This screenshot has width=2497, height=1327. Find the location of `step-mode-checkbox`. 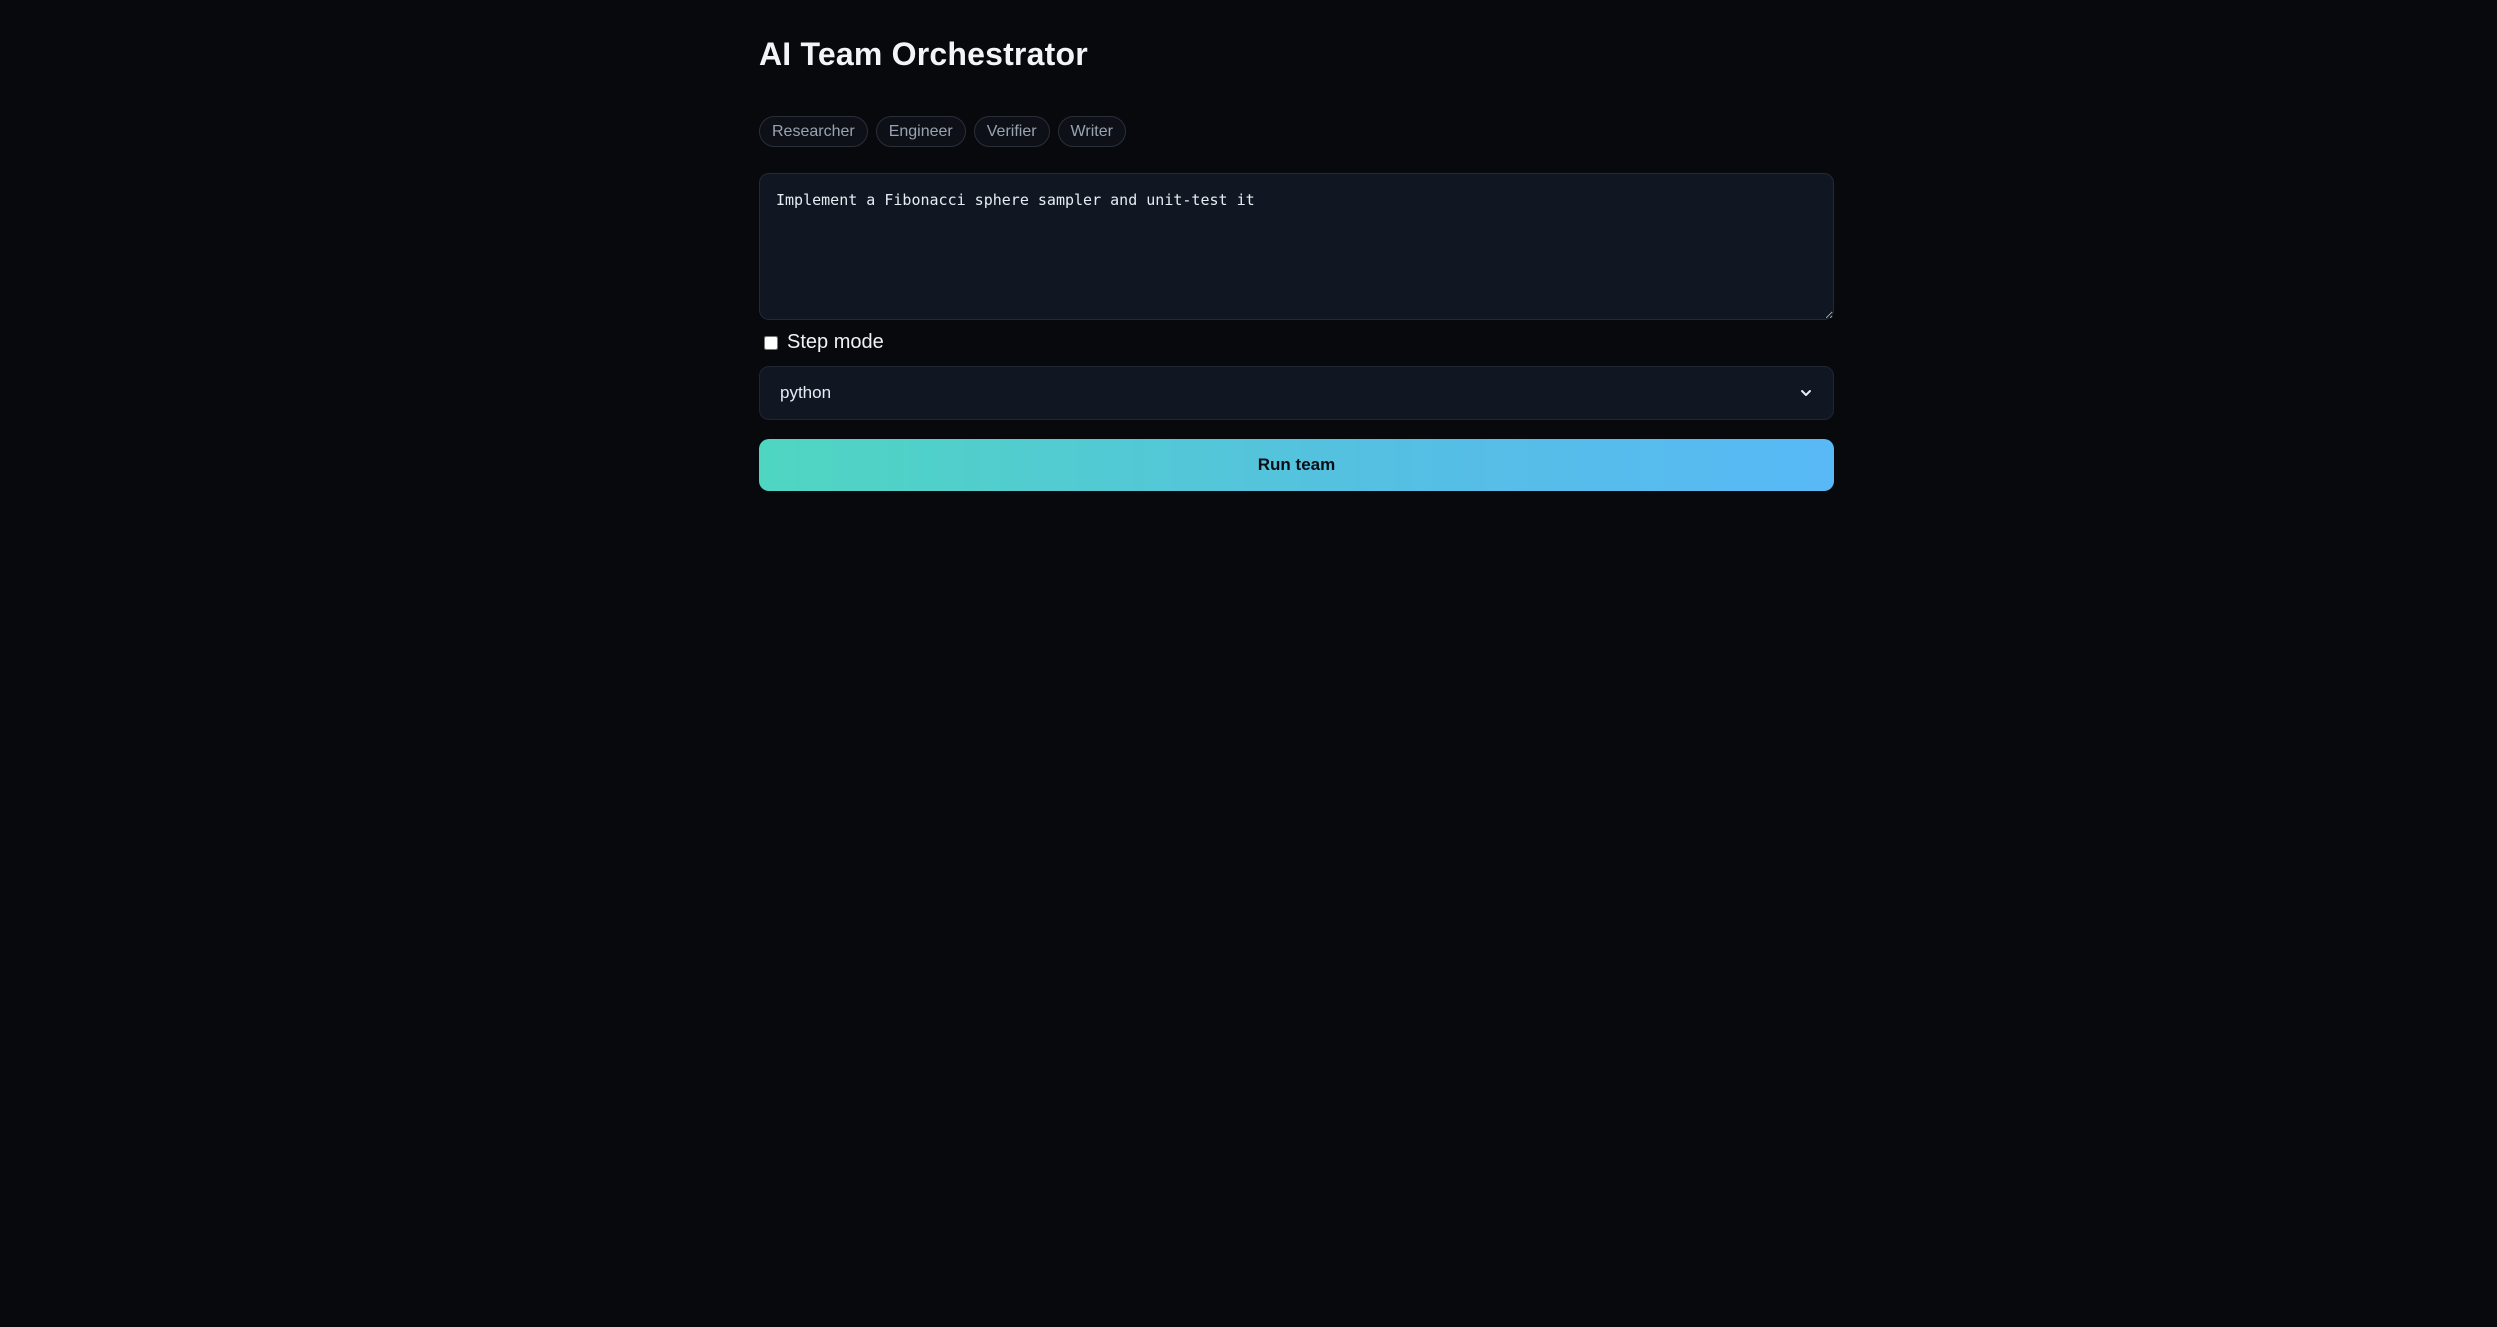

step-mode-checkbox is located at coordinates (771, 342).